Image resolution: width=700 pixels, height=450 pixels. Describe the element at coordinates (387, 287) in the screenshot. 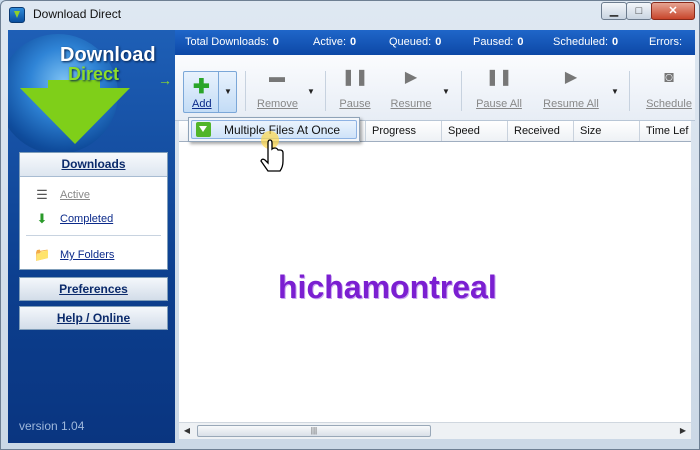

I see `watermark-text: hichamontreal` at that location.